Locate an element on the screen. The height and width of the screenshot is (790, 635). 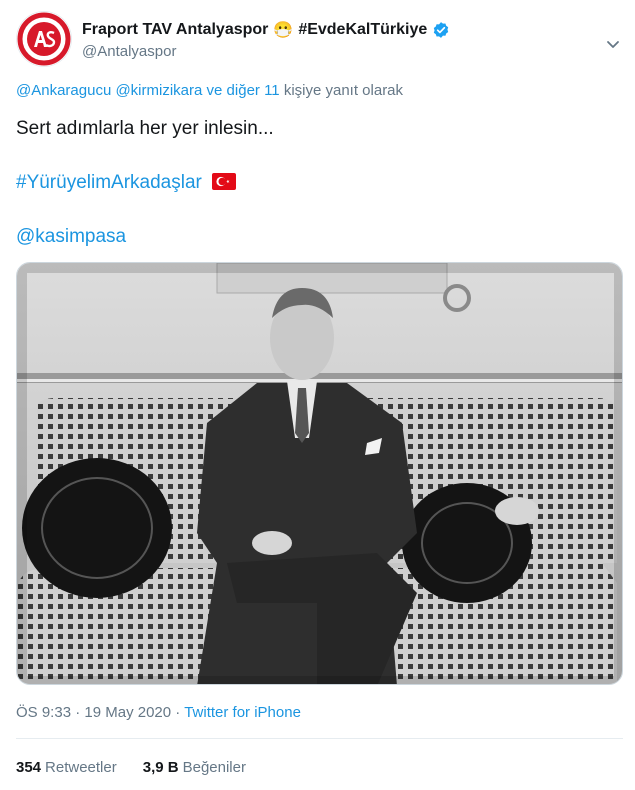
divider is located at coordinates (319, 738).